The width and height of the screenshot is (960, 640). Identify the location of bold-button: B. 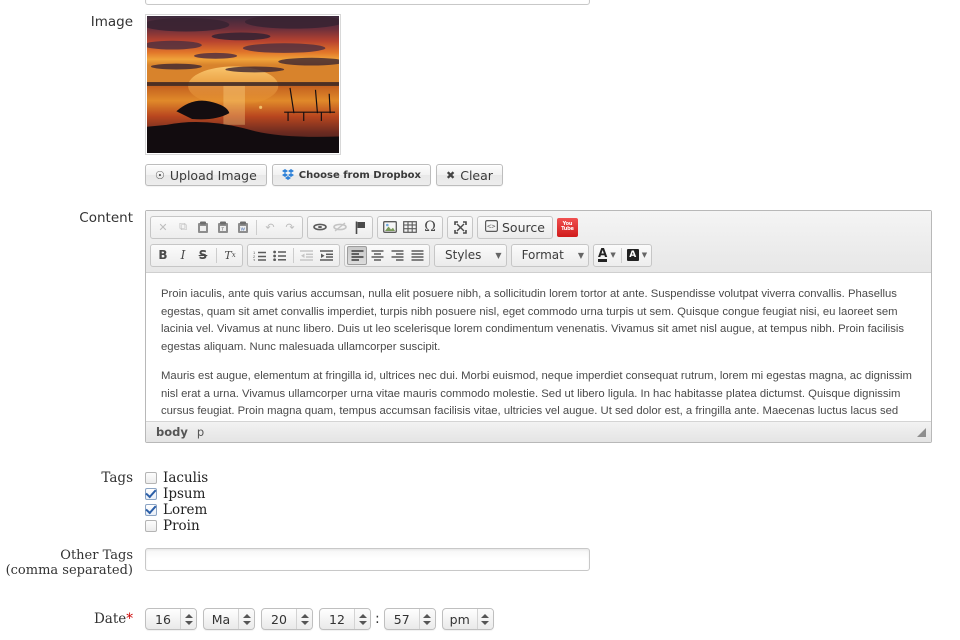
(163, 255).